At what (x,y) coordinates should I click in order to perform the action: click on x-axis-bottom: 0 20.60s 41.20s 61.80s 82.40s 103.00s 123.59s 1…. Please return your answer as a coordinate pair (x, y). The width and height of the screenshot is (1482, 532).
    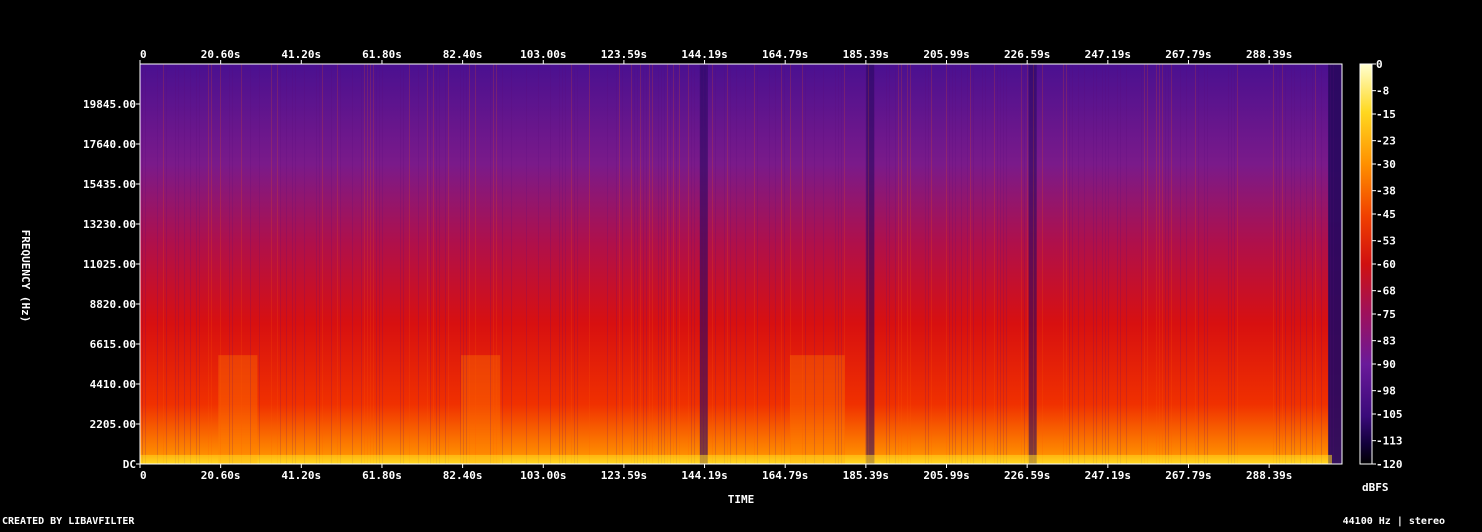
    Looking at the image, I should click on (715, 473).